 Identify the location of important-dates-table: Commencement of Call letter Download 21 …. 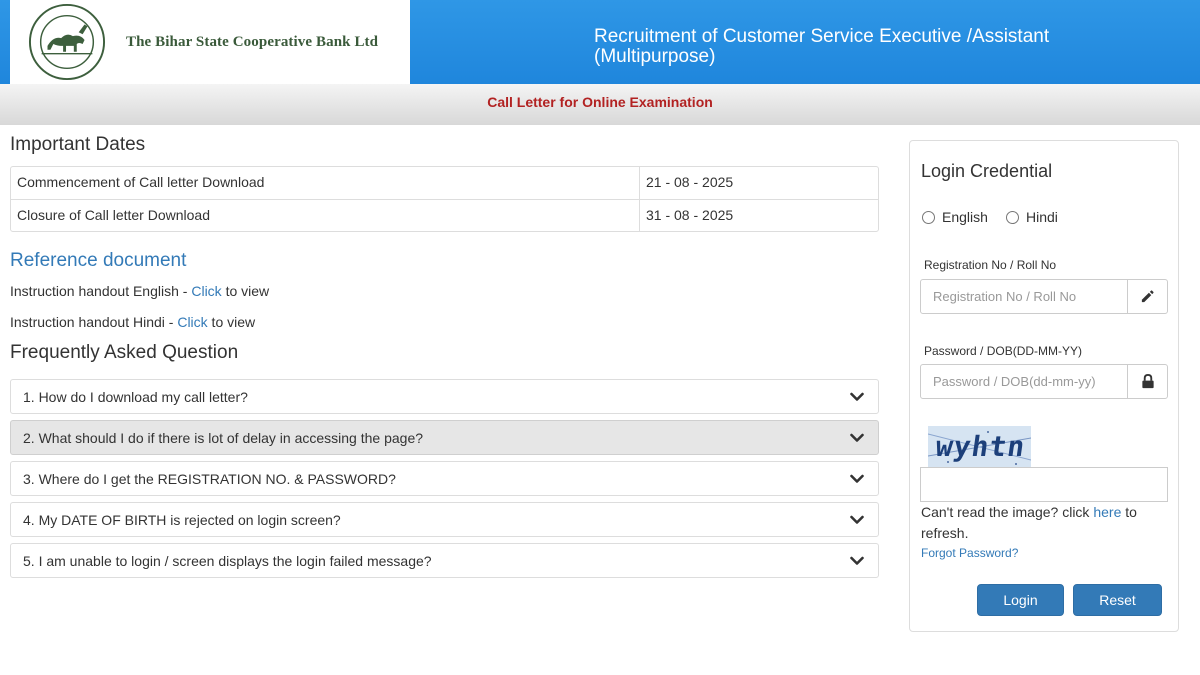
(444, 199).